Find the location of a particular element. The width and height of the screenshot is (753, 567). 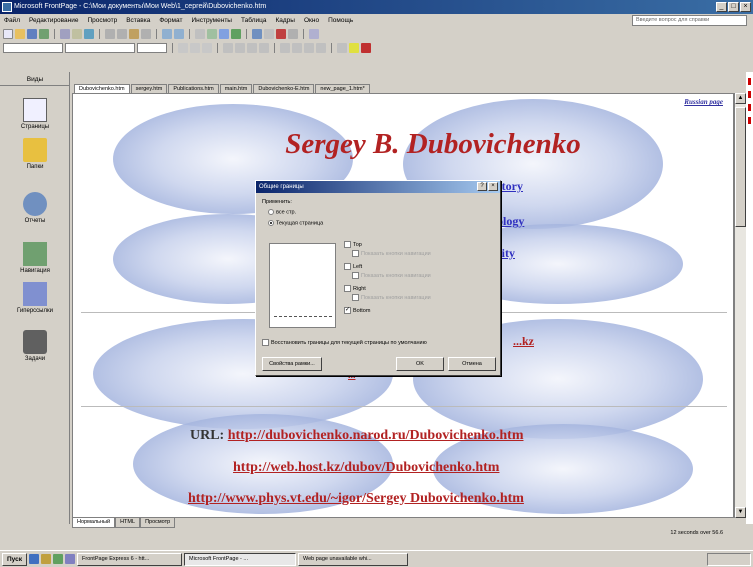

publish-icon is located at coordinates (44, 34).